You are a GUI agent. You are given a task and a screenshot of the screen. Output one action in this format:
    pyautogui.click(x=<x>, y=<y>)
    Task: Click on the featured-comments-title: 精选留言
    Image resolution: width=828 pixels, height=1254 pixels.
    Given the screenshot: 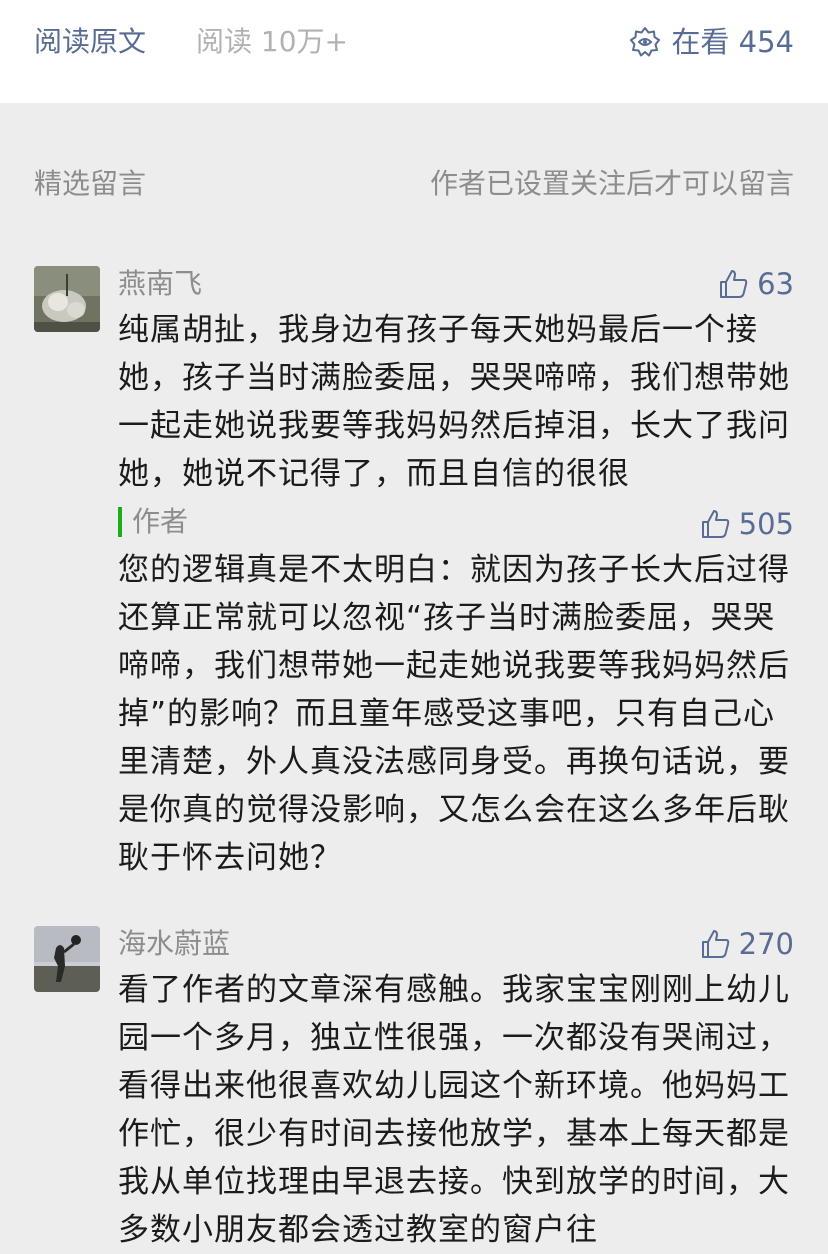 What is the action you would take?
    pyautogui.click(x=90, y=183)
    